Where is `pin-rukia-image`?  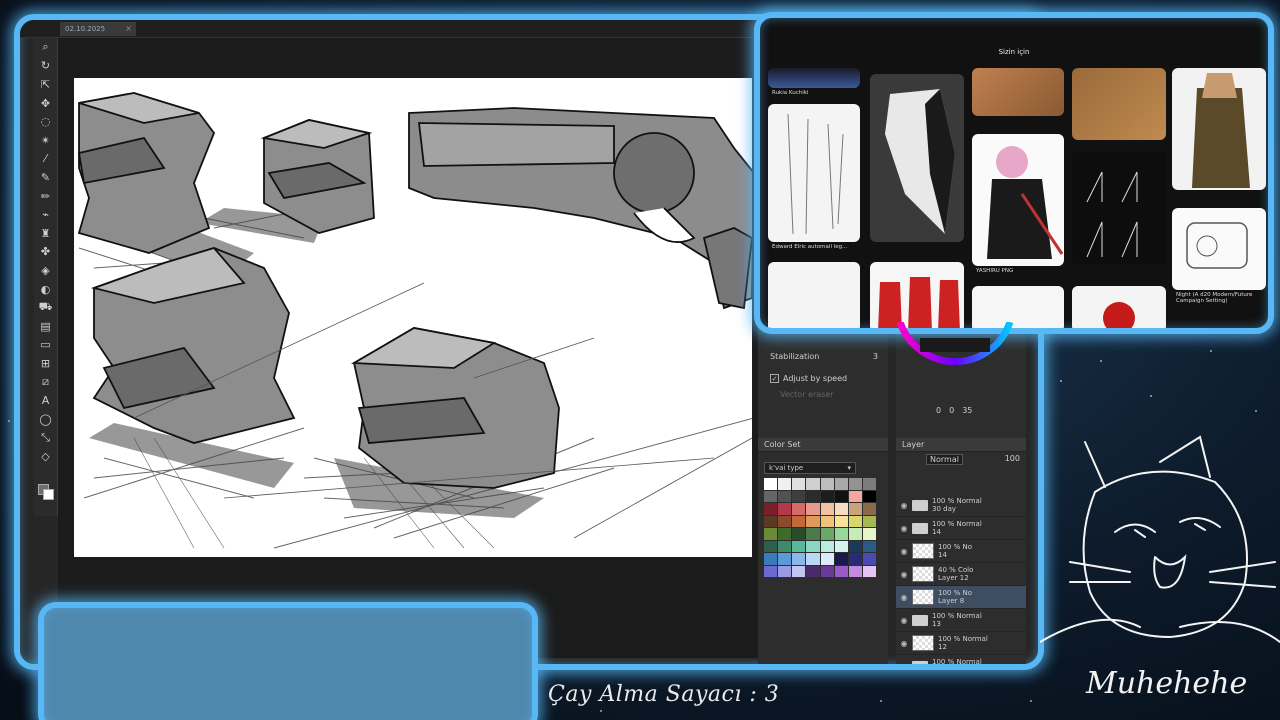 pin-rukia-image is located at coordinates (814, 78).